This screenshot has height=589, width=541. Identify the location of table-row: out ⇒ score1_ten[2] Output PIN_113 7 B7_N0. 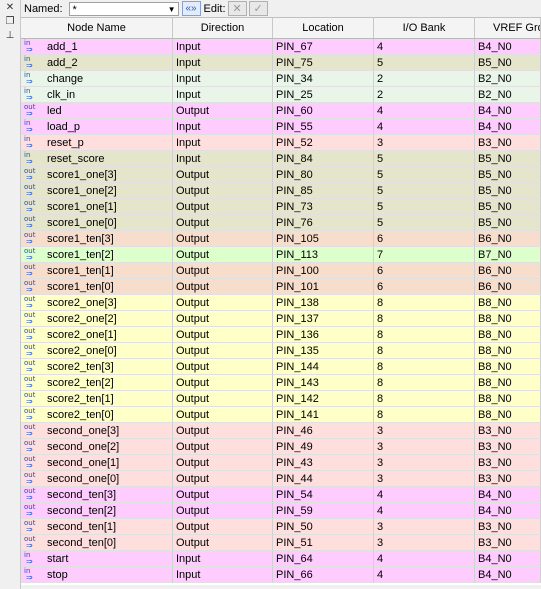
(281, 255).